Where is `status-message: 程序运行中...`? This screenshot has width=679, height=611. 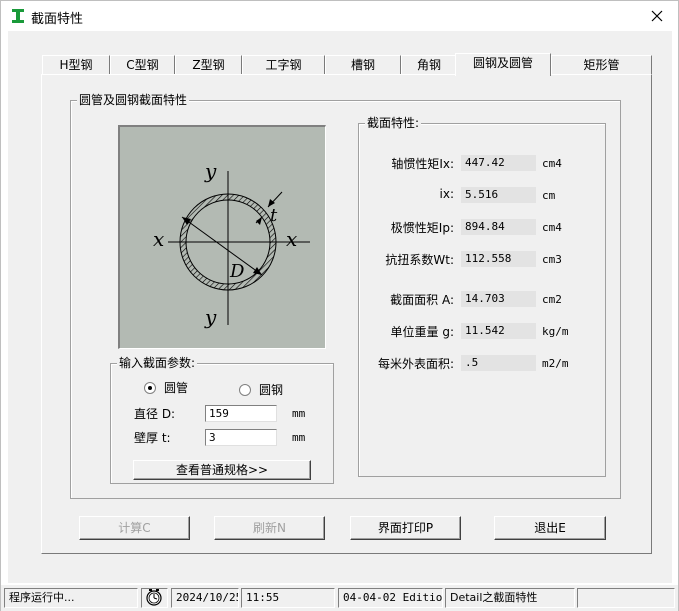
status-message: 程序运行中... is located at coordinates (71, 598).